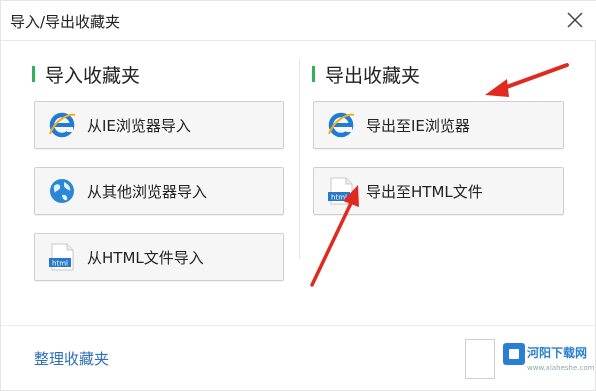 The image size is (596, 391). Describe the element at coordinates (65, 22) in the screenshot. I see `dialog-title: 导入/导出收藏夹` at that location.